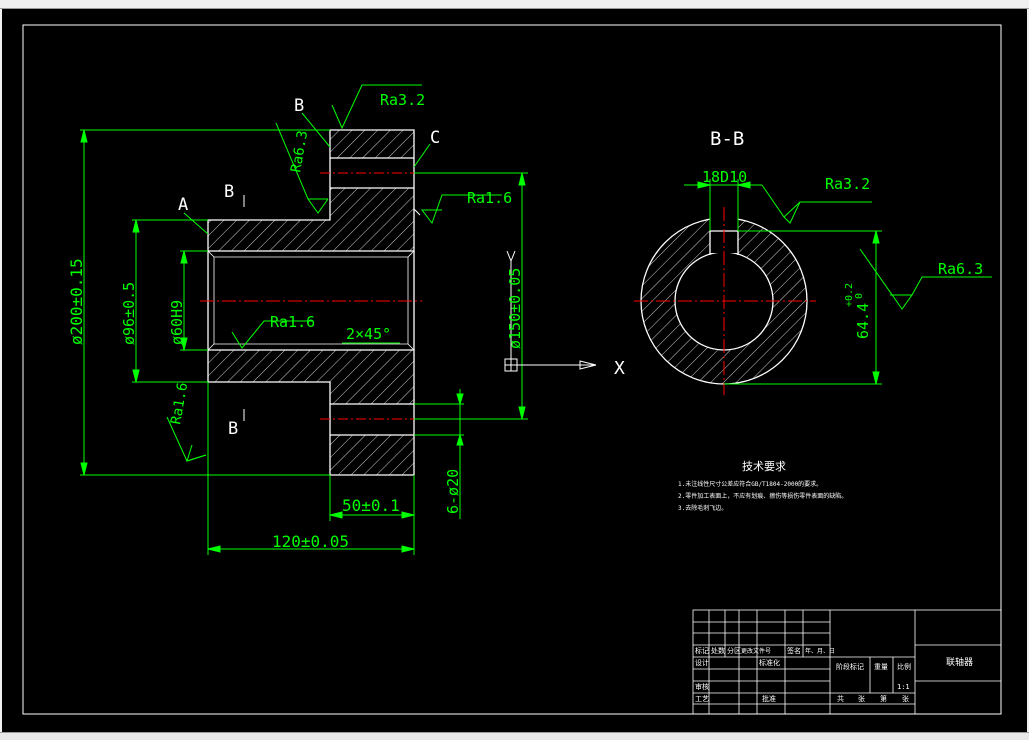  I want to click on label-c: C, so click(435, 138).